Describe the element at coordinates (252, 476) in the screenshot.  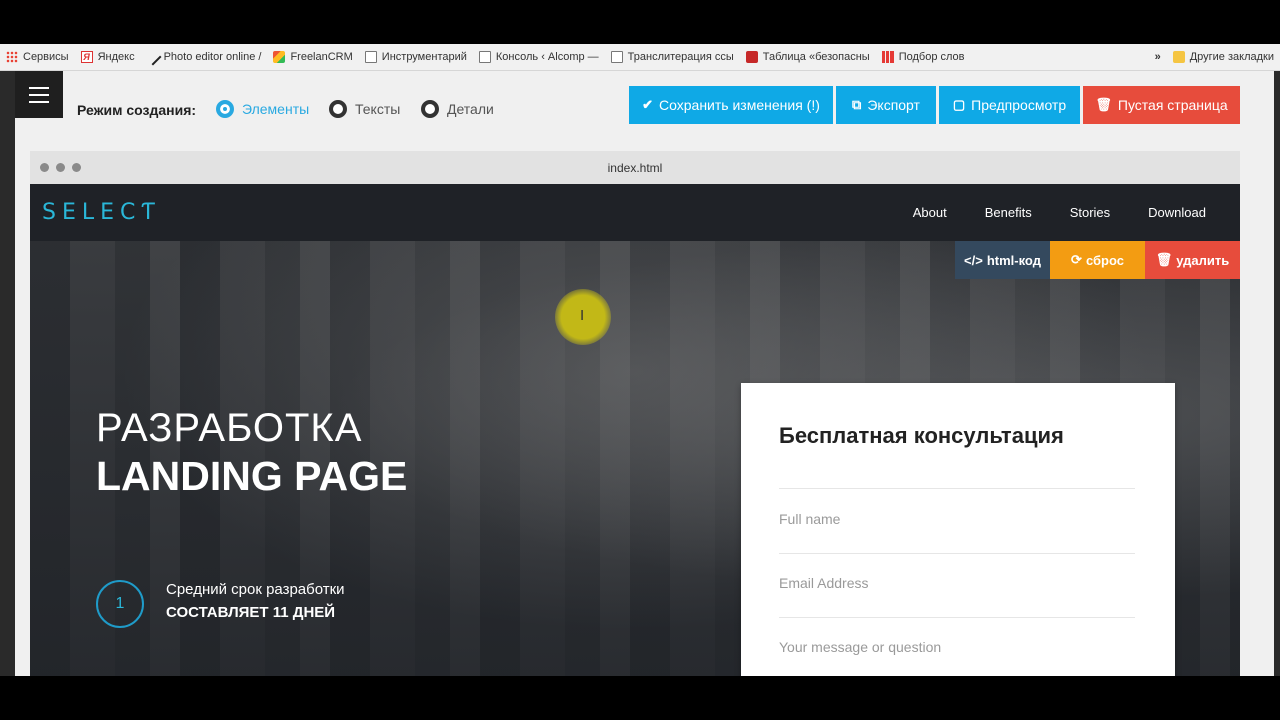
I see `hero-title-bold: LANDING PAGE` at that location.